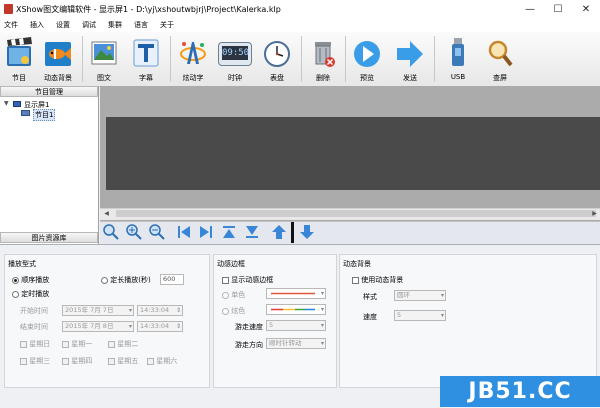 This screenshot has height=408, width=600. I want to click on image-text-button: 图文, so click(104, 59).